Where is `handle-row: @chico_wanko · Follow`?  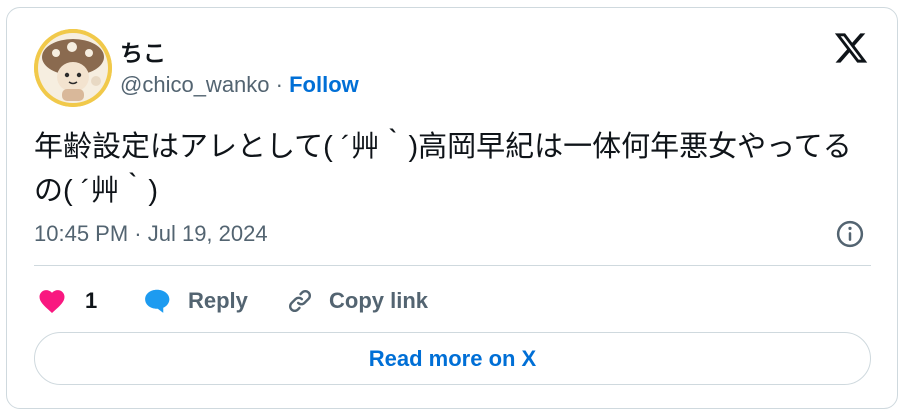 handle-row: @chico_wanko · Follow is located at coordinates (239, 85).